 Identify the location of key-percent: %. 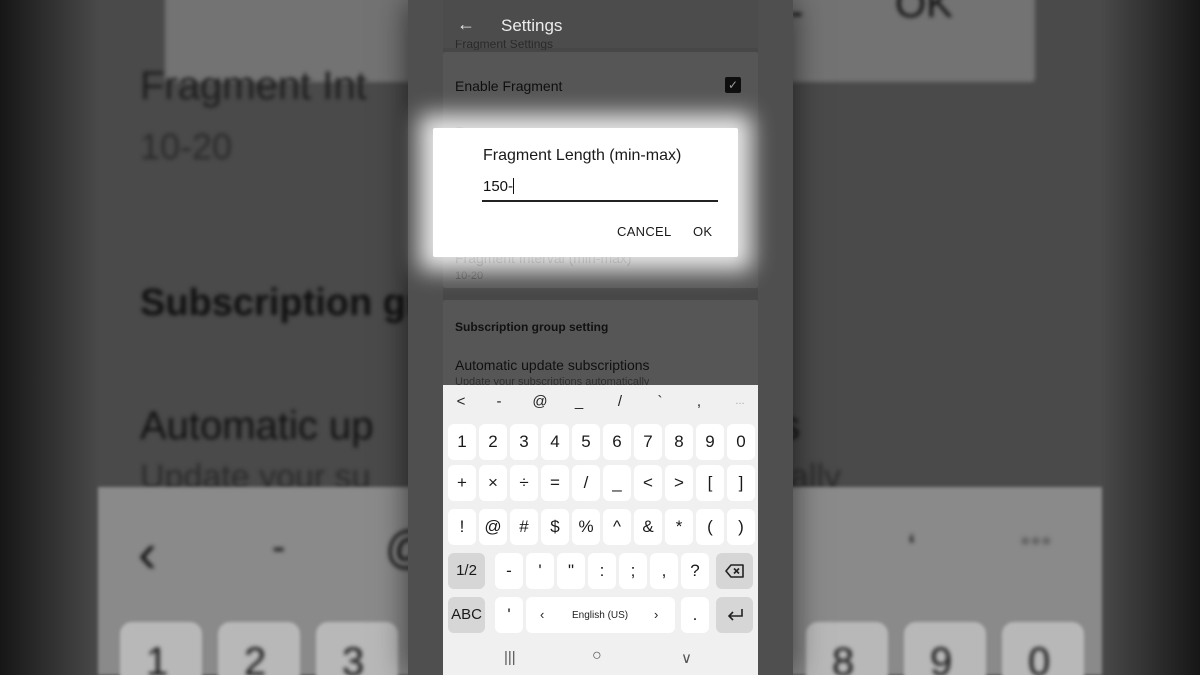
(586, 527).